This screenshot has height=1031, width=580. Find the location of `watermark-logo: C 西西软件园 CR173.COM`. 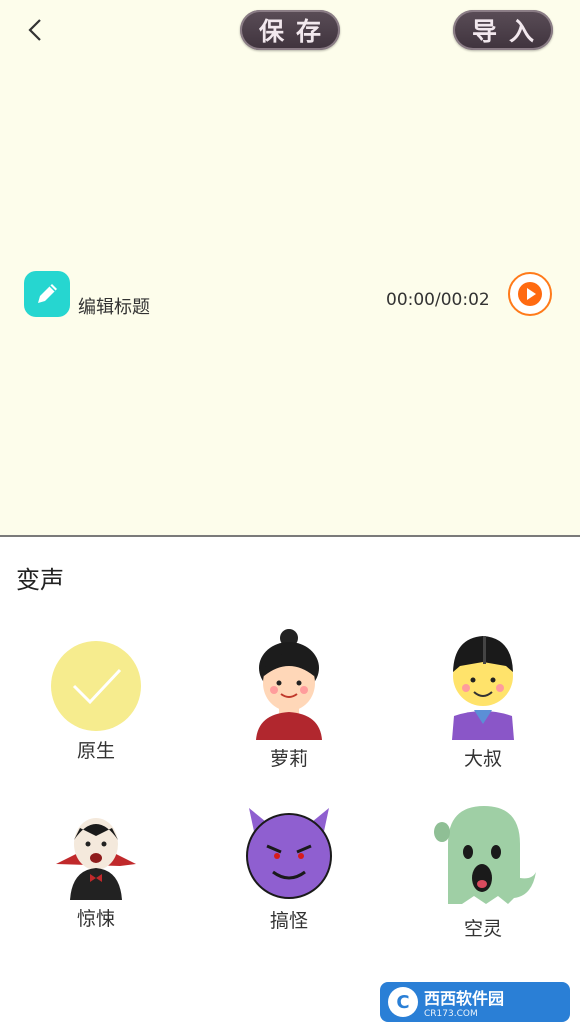

watermark-logo: C 西西软件园 CR173.COM is located at coordinates (475, 1002).